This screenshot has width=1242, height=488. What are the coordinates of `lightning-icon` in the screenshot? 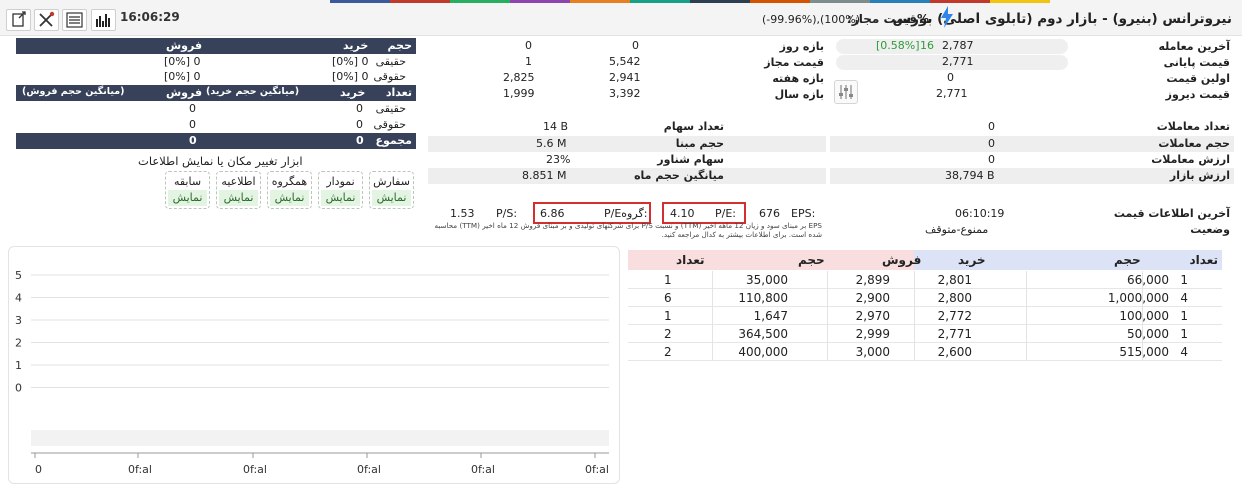 It's located at (947, 17).